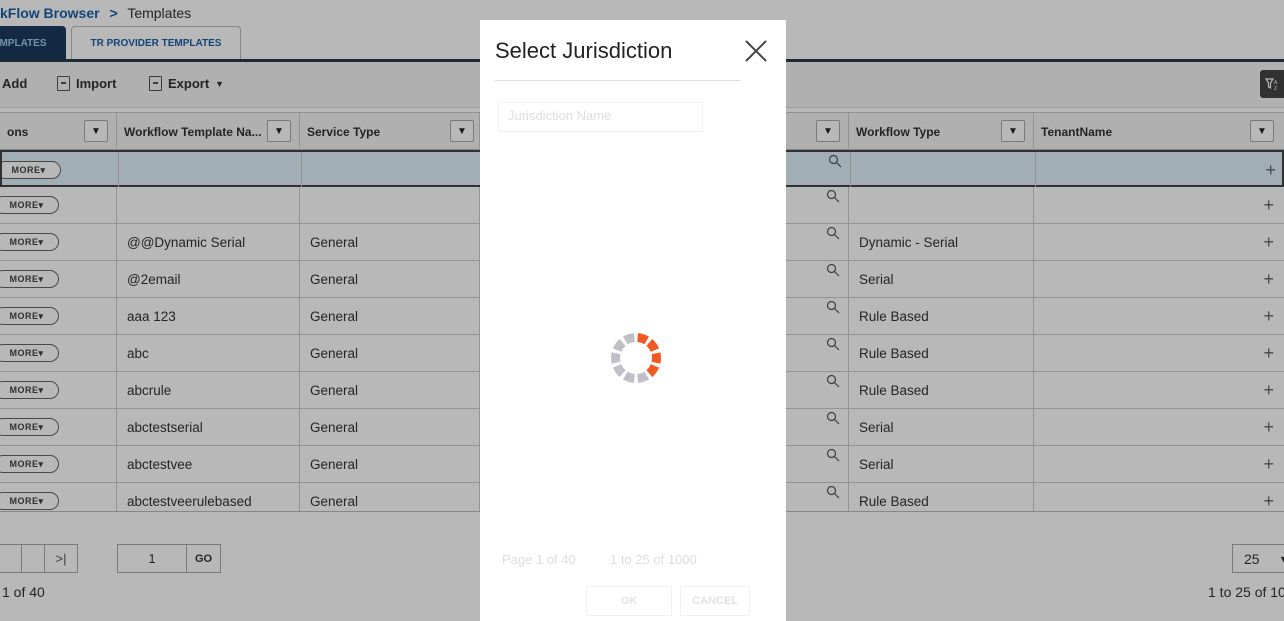 The width and height of the screenshot is (1284, 621). I want to click on ok-button: OK, so click(629, 601).